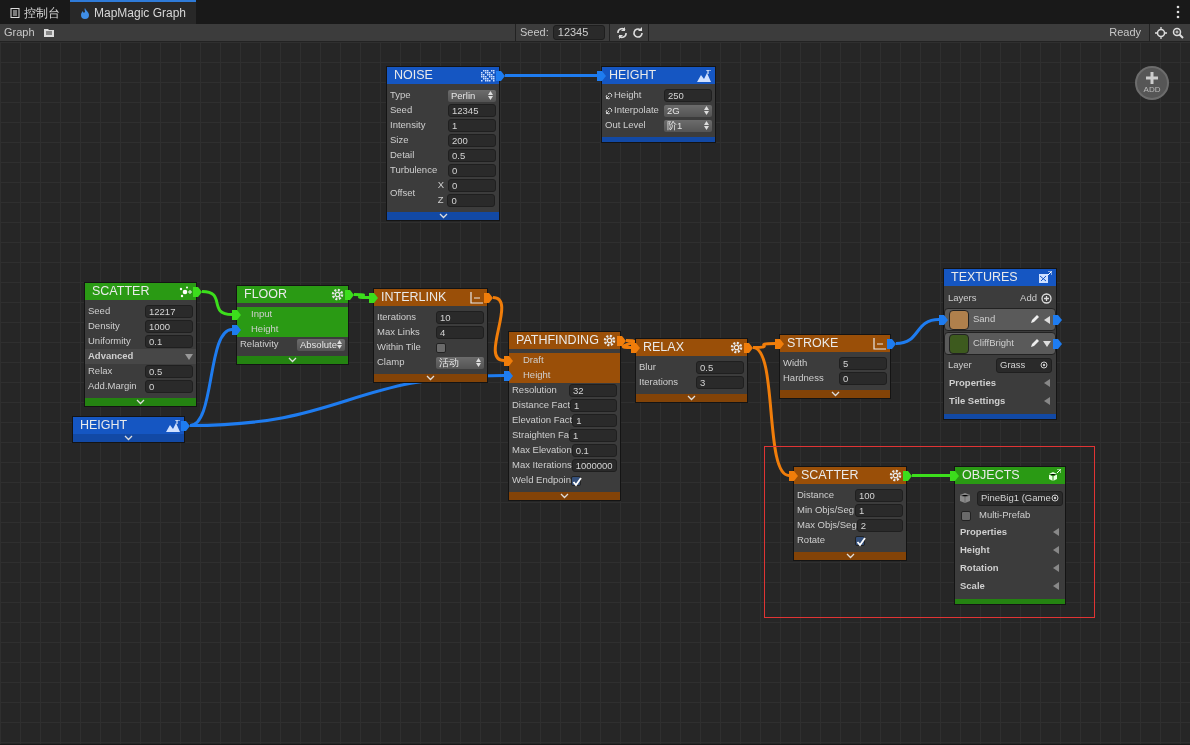 This screenshot has height=745, width=1190. Describe the element at coordinates (1047, 319) in the screenshot. I see `expand-triangle-icon` at that location.